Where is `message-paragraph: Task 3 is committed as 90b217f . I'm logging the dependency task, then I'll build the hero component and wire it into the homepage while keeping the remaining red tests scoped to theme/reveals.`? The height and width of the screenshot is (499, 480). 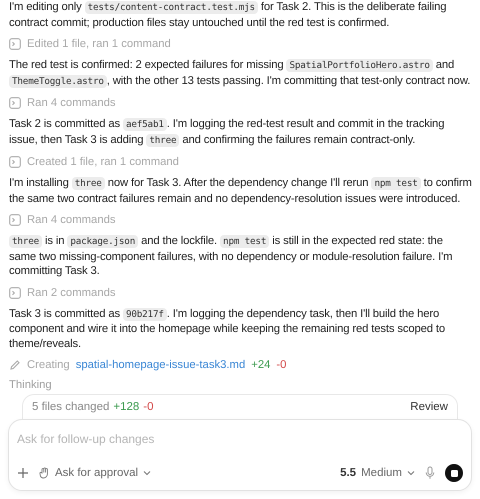
message-paragraph: Task 3 is committed as 90b217f . I'm logging the dependency task, then I'll build the hero component and wire it into the homepage while keeping the remaining red tests scoped to theme/reveals. is located at coordinates (227, 328).